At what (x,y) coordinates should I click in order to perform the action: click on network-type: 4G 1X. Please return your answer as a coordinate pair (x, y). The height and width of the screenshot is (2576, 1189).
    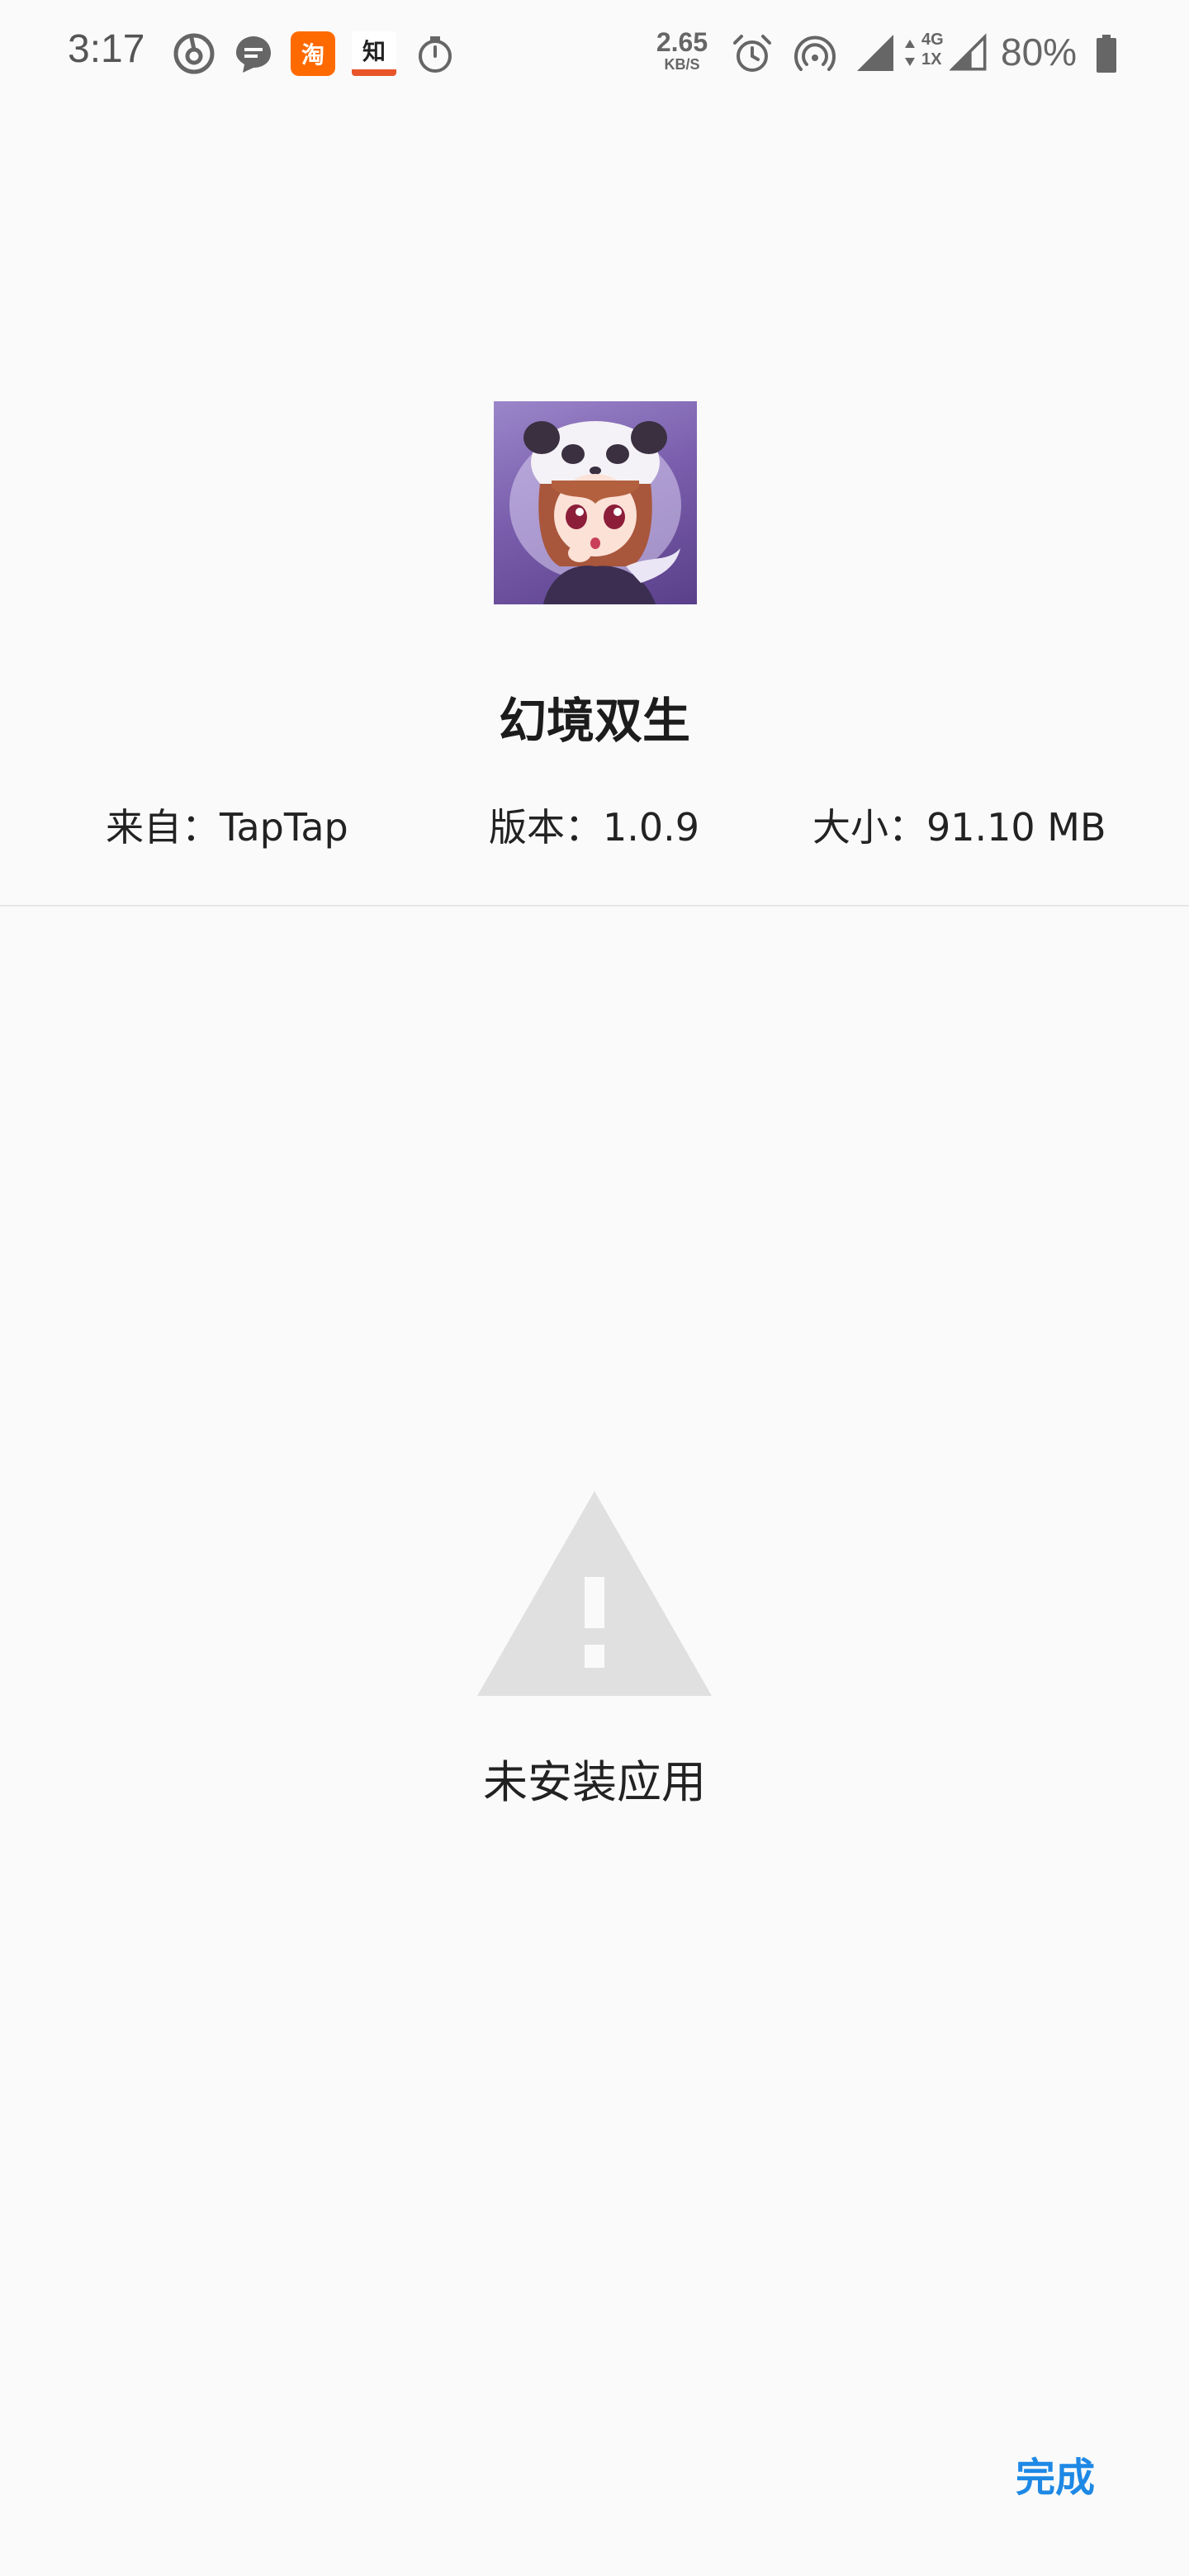
    Looking at the image, I should click on (932, 49).